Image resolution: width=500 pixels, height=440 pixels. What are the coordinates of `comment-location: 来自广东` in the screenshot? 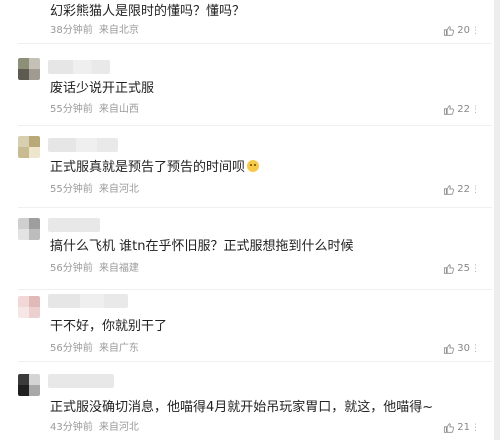 It's located at (118, 348).